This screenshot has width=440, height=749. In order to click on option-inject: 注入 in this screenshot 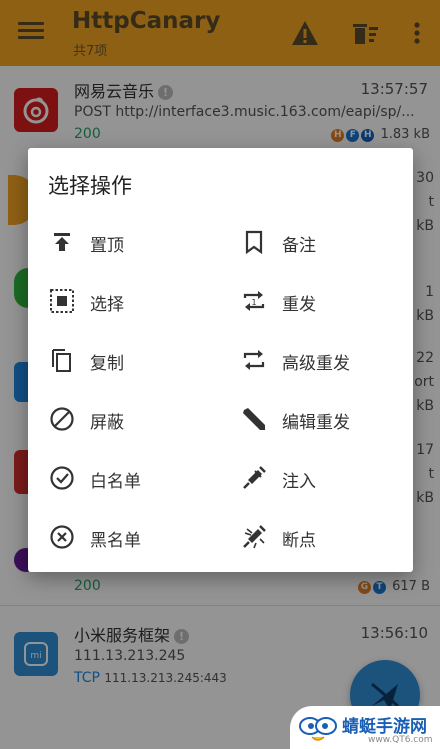, I will do `click(330, 478)`.